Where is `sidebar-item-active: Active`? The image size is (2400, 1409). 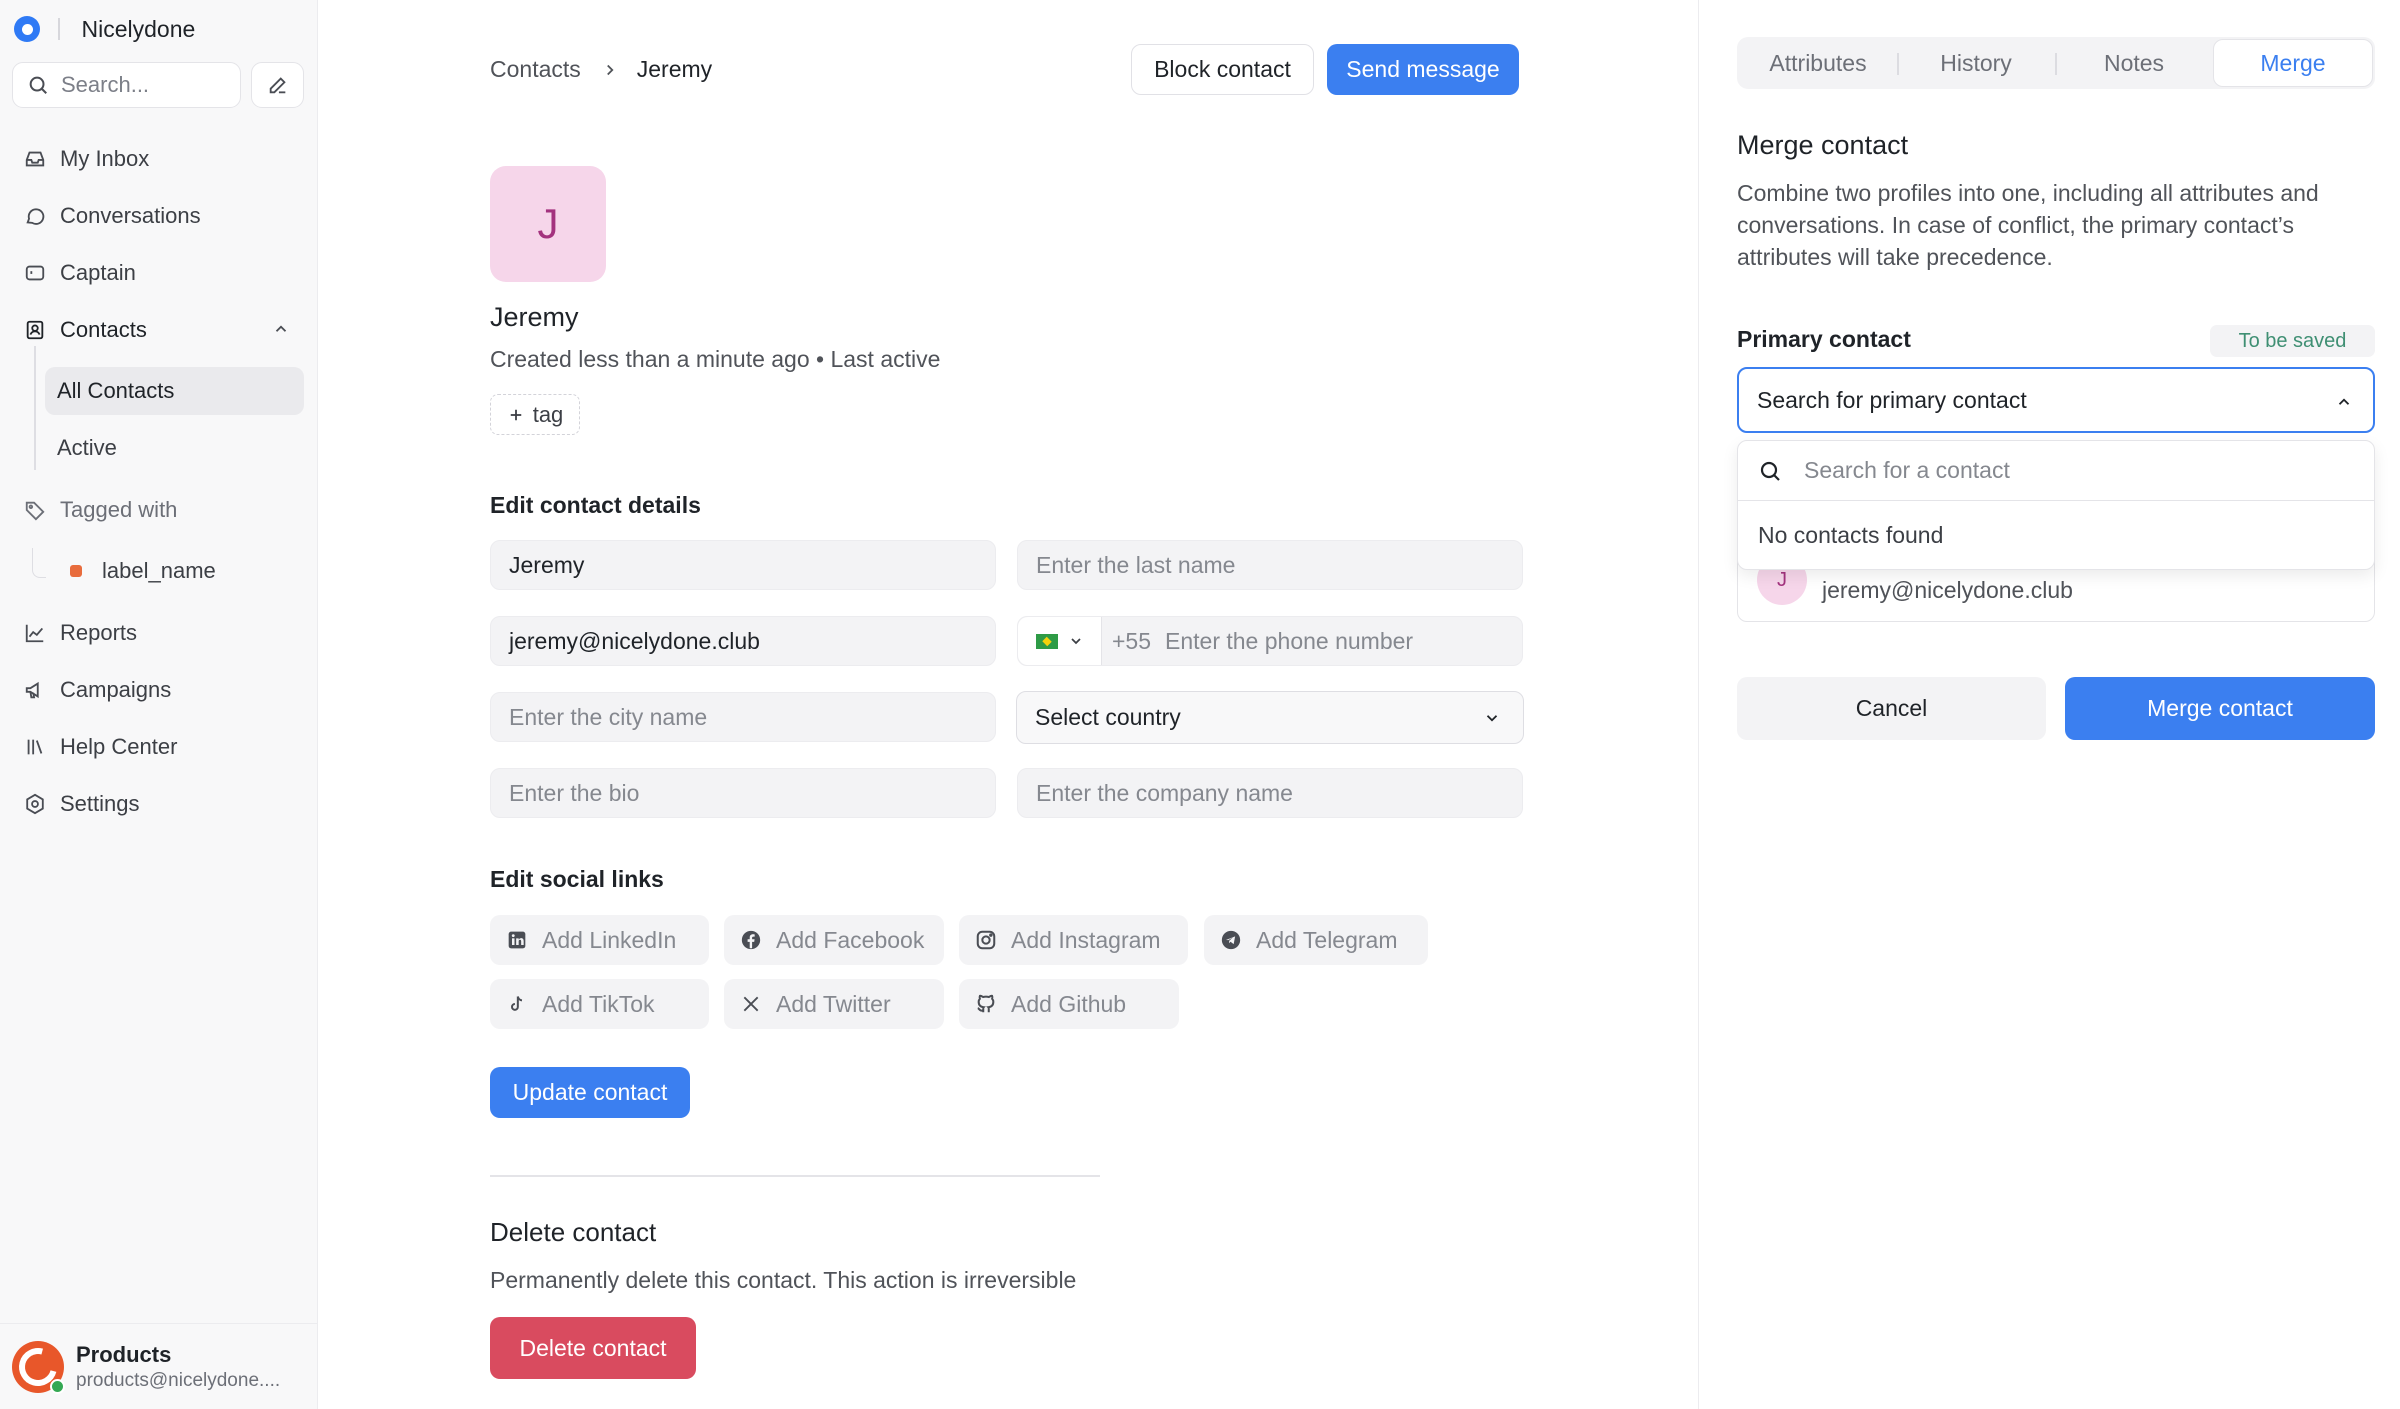 sidebar-item-active: Active is located at coordinates (174, 448).